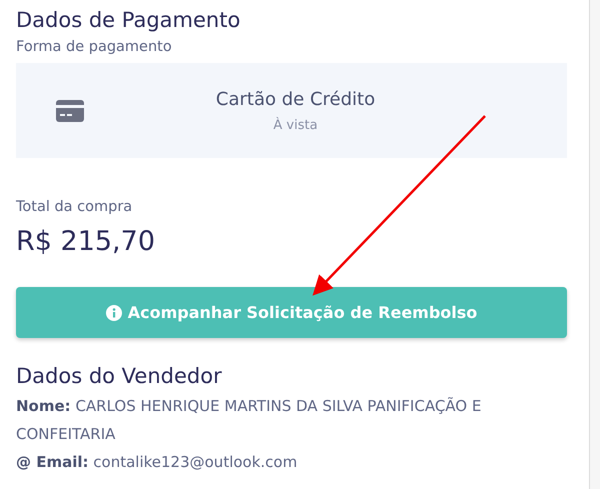 This screenshot has width=600, height=489. I want to click on refund-button: Acompanhar Solicitação de Reembolso, so click(291, 312).